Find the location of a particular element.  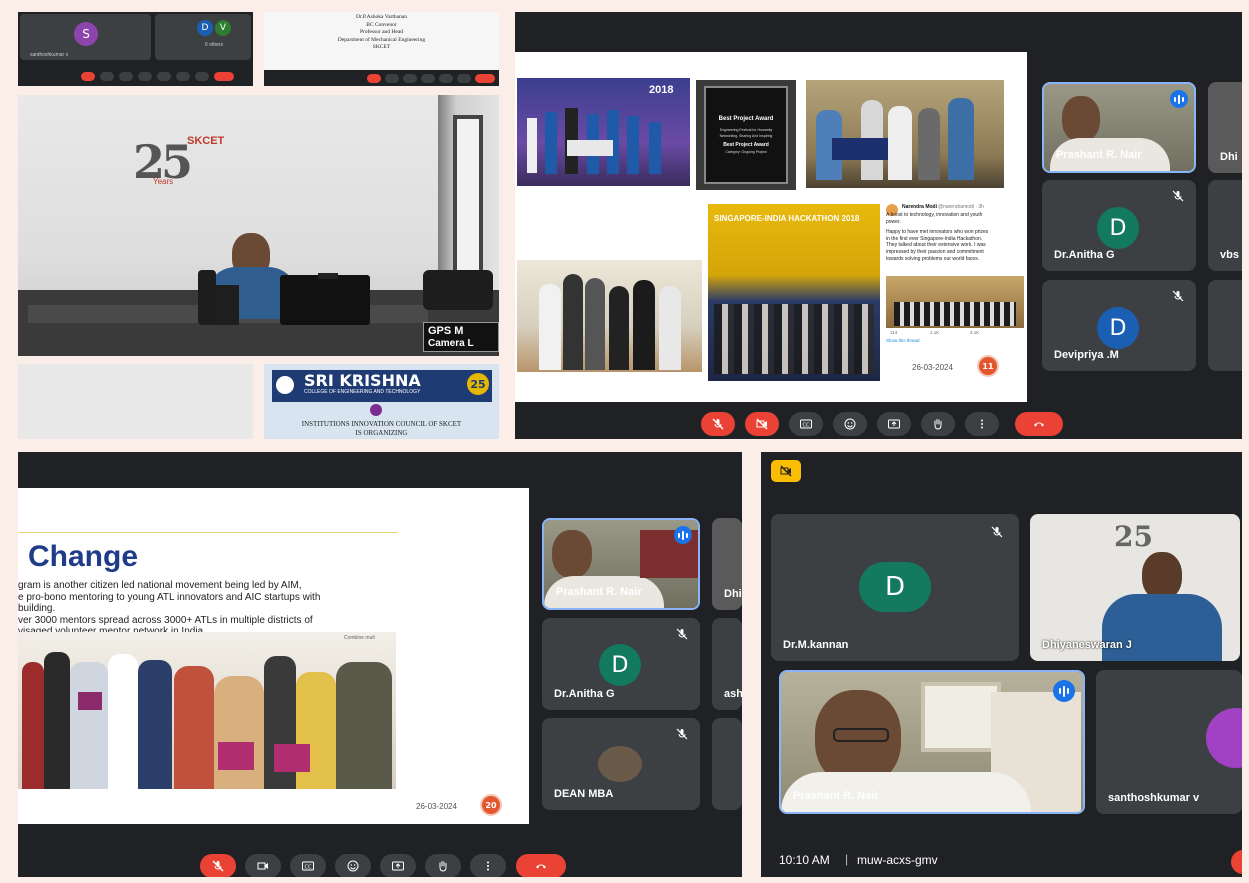

participant-tile: 25 Dhiyaneswaran J is located at coordinates (1135, 587).